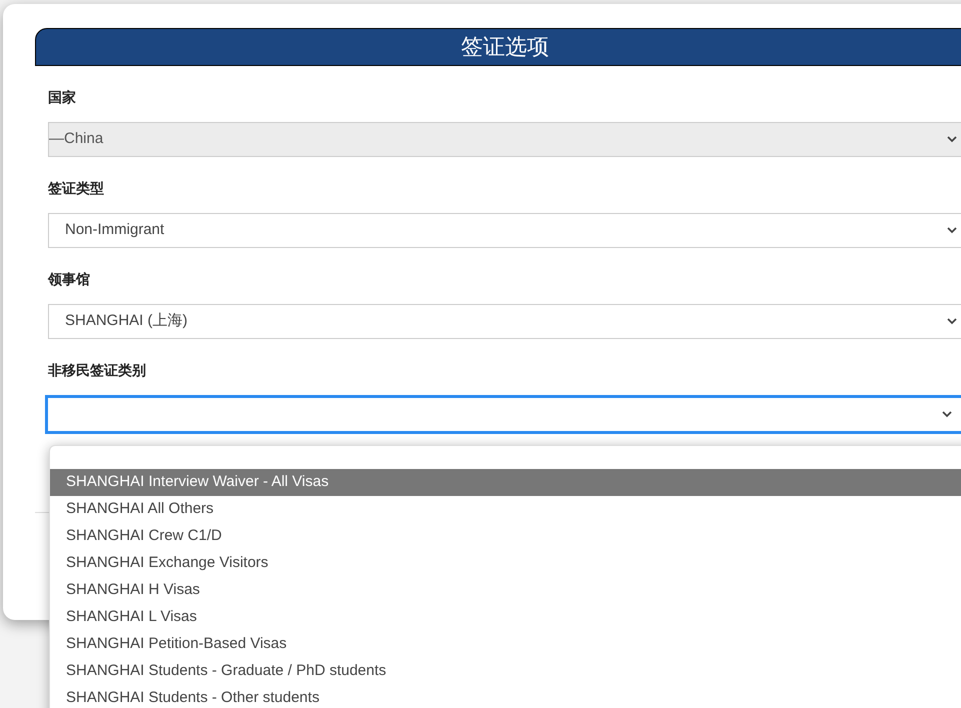 This screenshot has height=708, width=961. I want to click on dropdown-option: SHANGHAI Exchange Visitors, so click(505, 563).